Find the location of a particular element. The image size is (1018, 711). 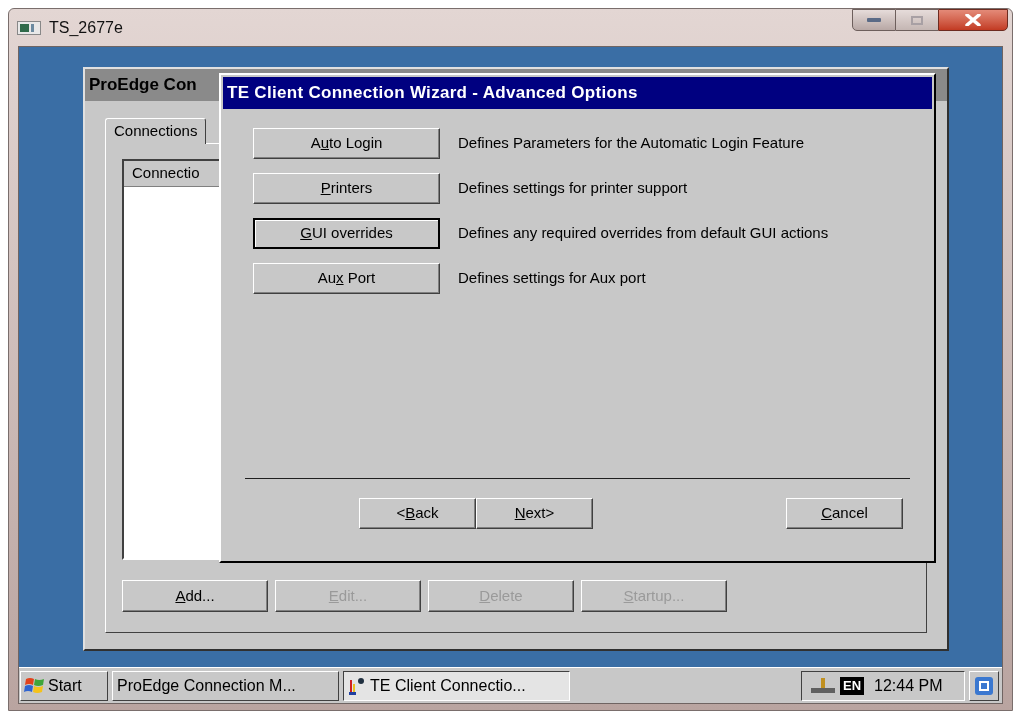

wizard-title: TE Client Connection Wizard - Advanced Options is located at coordinates (432, 93).